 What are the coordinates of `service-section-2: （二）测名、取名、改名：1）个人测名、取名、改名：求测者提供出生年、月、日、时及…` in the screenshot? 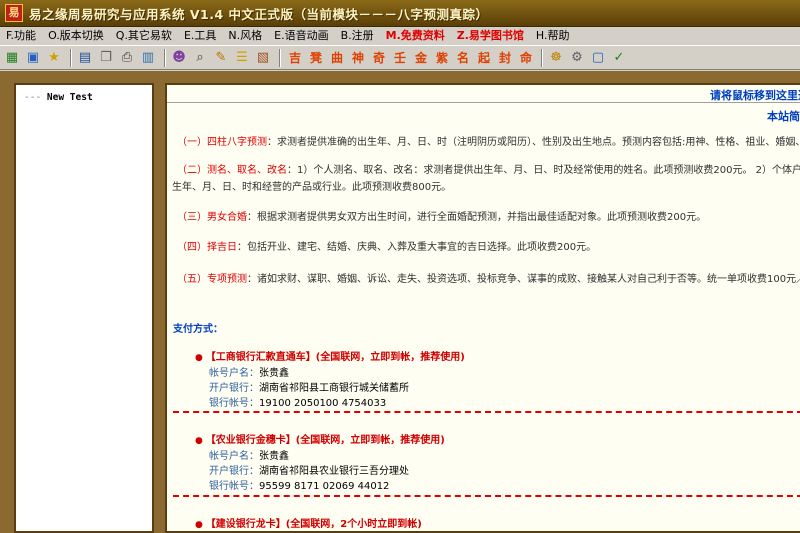 It's located at (488, 170).